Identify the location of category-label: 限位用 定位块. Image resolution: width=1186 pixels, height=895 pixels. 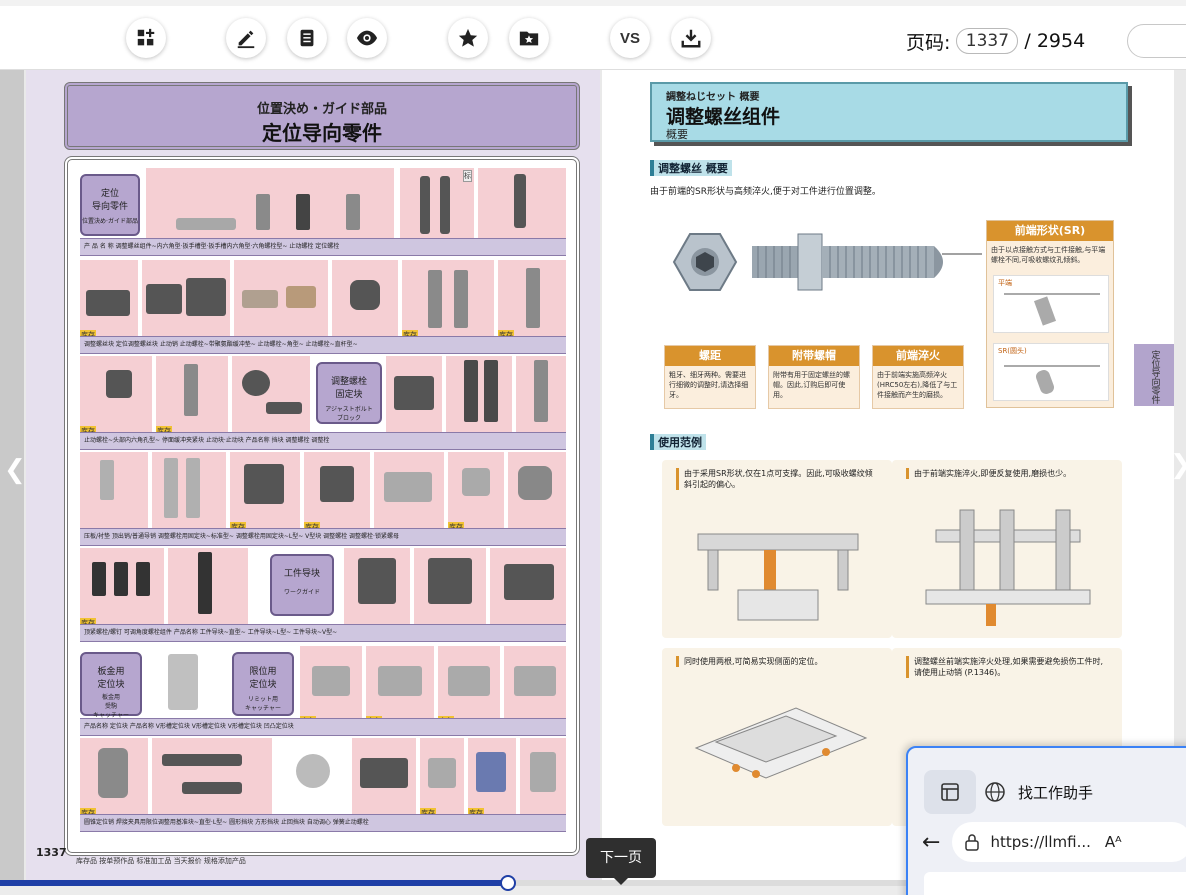
(263, 678).